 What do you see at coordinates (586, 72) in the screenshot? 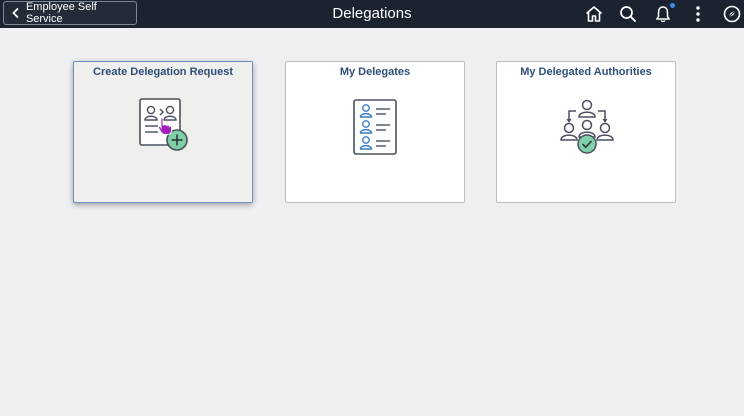
I see `tile-title: My Delegated Authorities` at bounding box center [586, 72].